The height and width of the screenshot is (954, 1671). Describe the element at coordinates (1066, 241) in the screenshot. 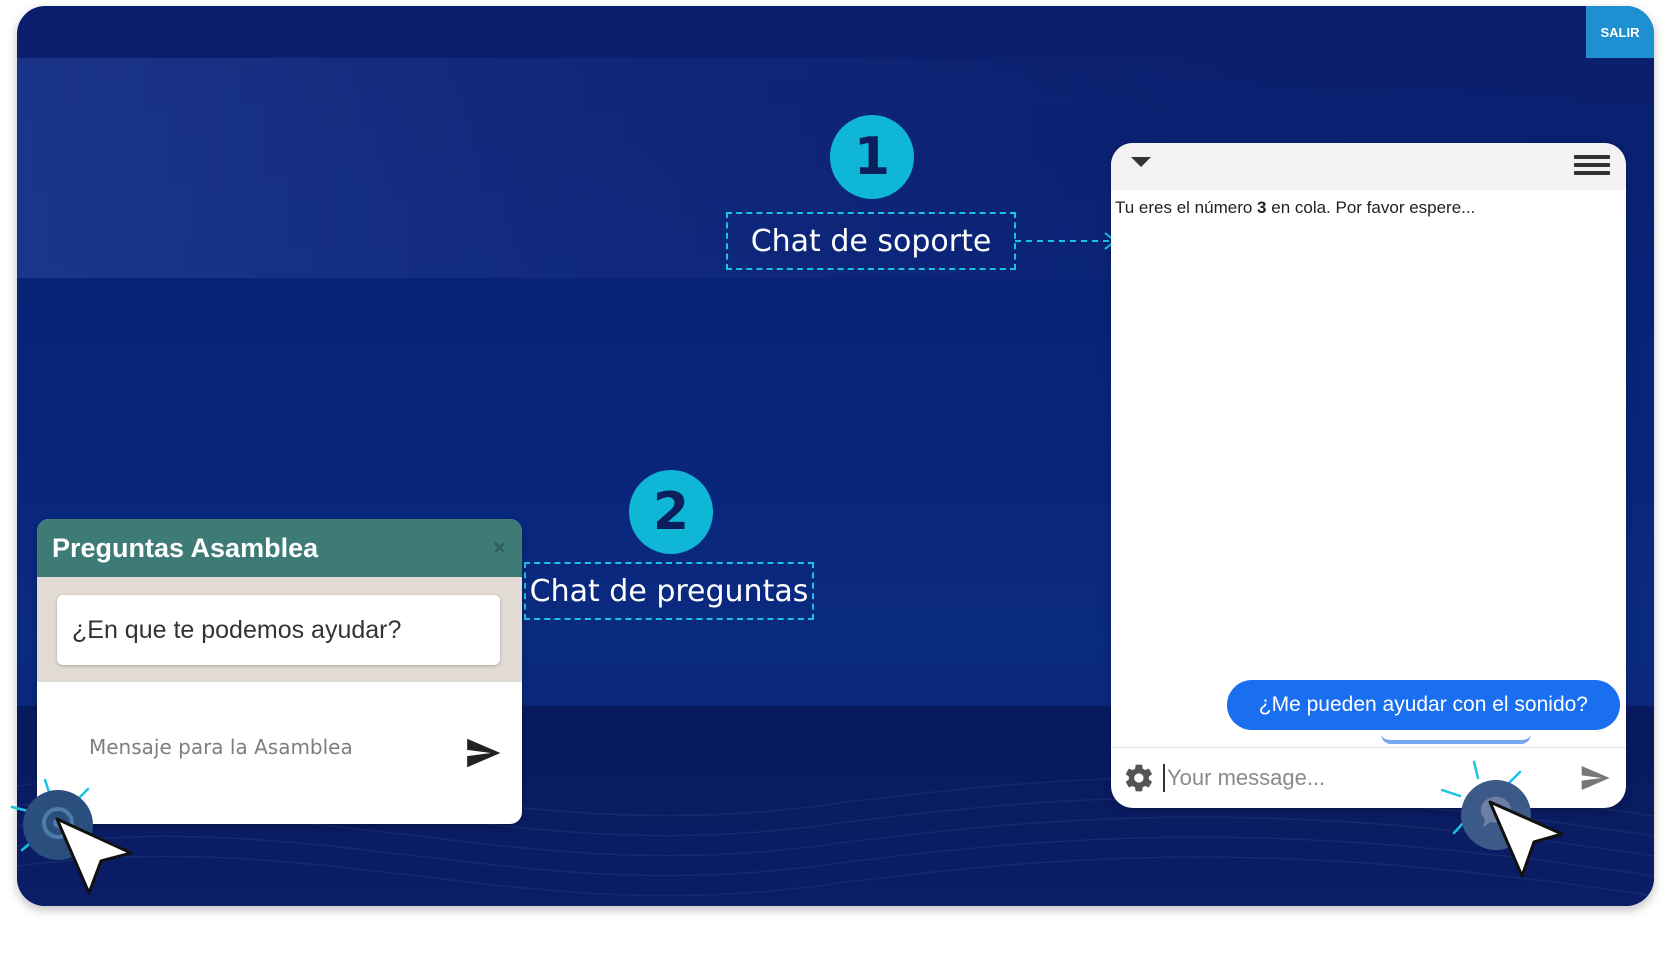

I see `callout-arrow` at that location.